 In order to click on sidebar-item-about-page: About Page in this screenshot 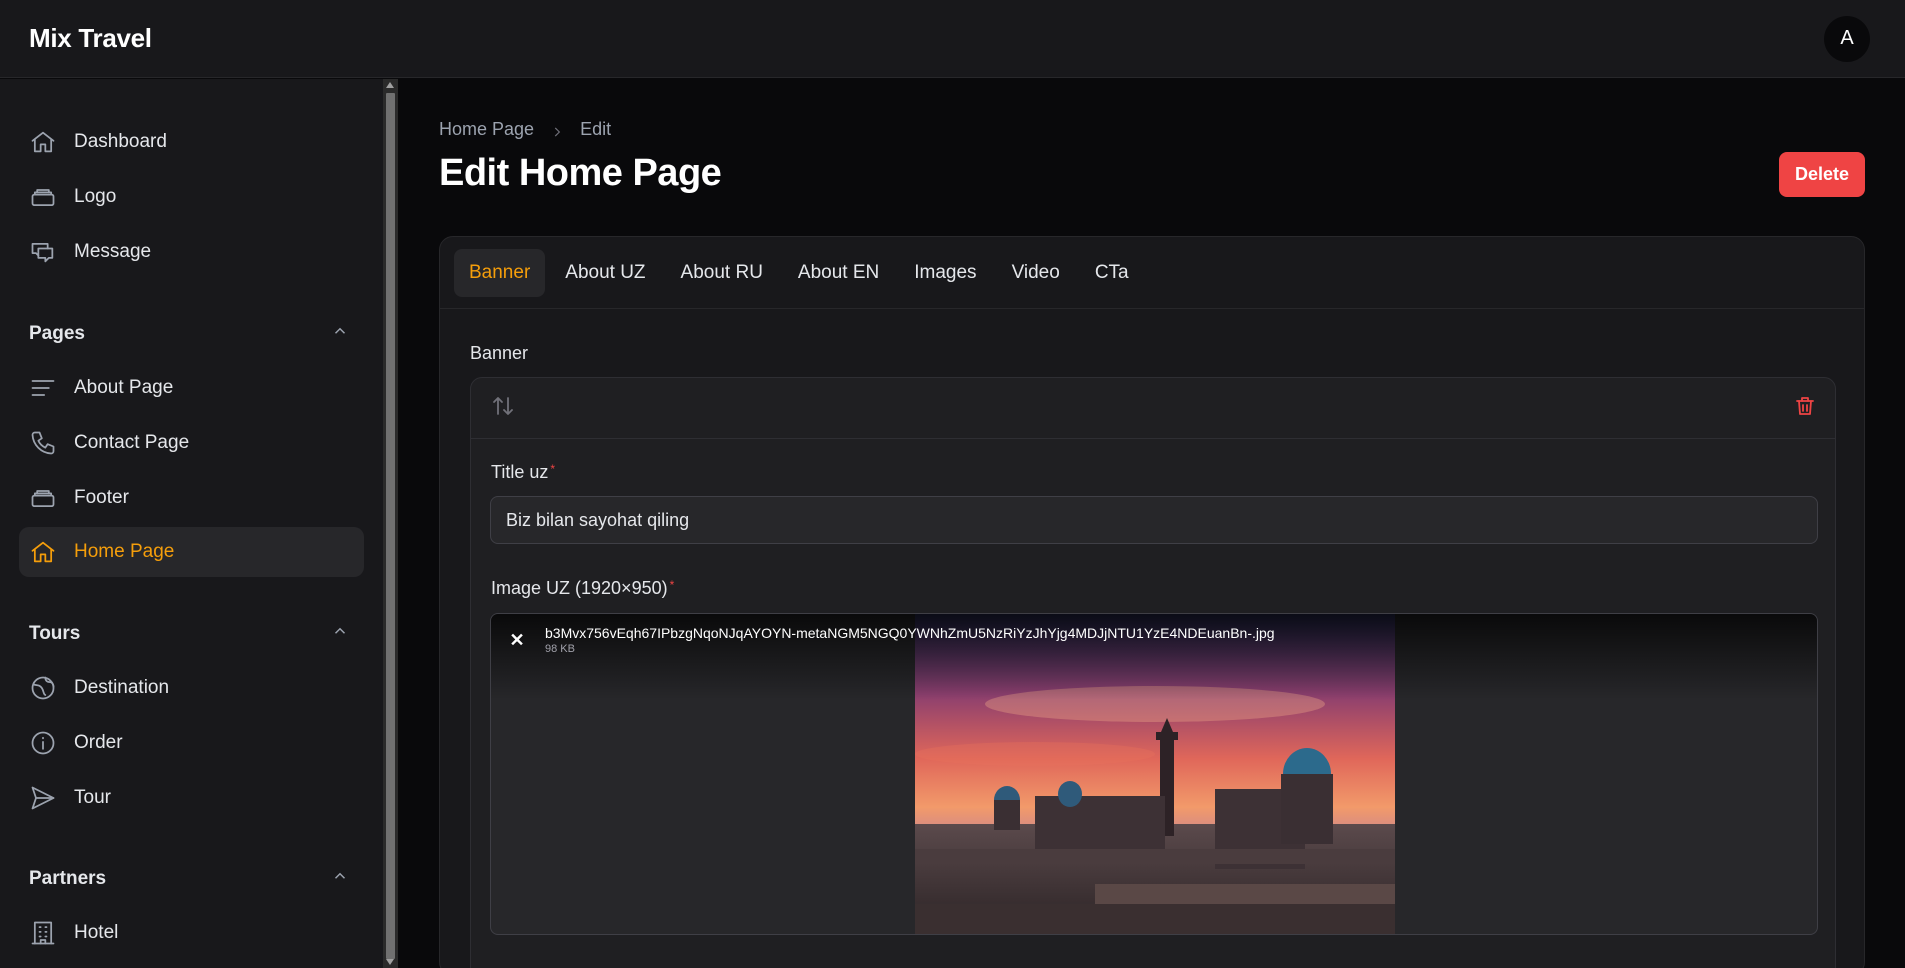, I will do `click(191, 388)`.